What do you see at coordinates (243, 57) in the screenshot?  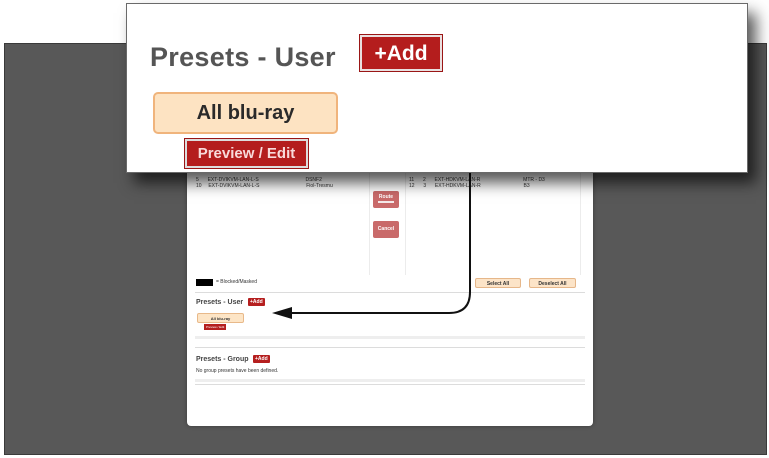 I see `callout-title: Presets - User` at bounding box center [243, 57].